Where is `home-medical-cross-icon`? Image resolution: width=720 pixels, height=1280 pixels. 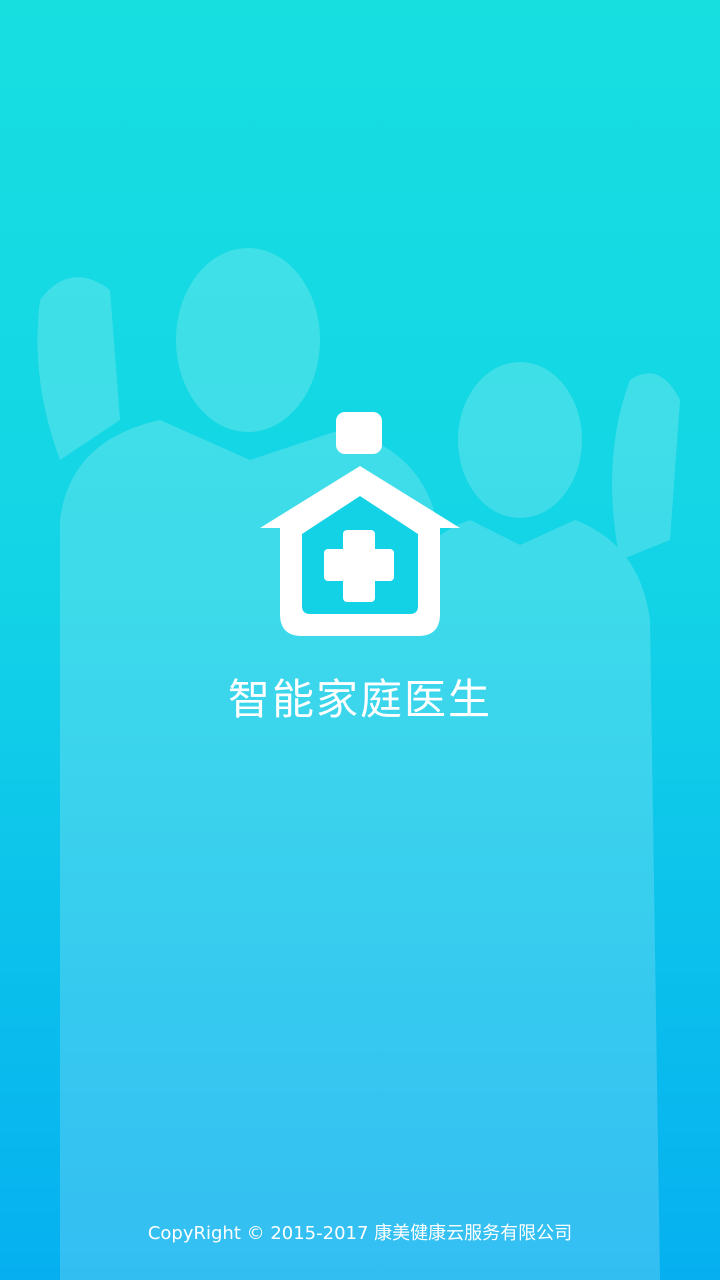
home-medical-cross-icon is located at coordinates (360, 524).